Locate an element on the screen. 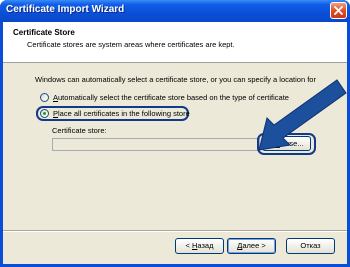  pointer-arrow-icon is located at coordinates (302, 115).